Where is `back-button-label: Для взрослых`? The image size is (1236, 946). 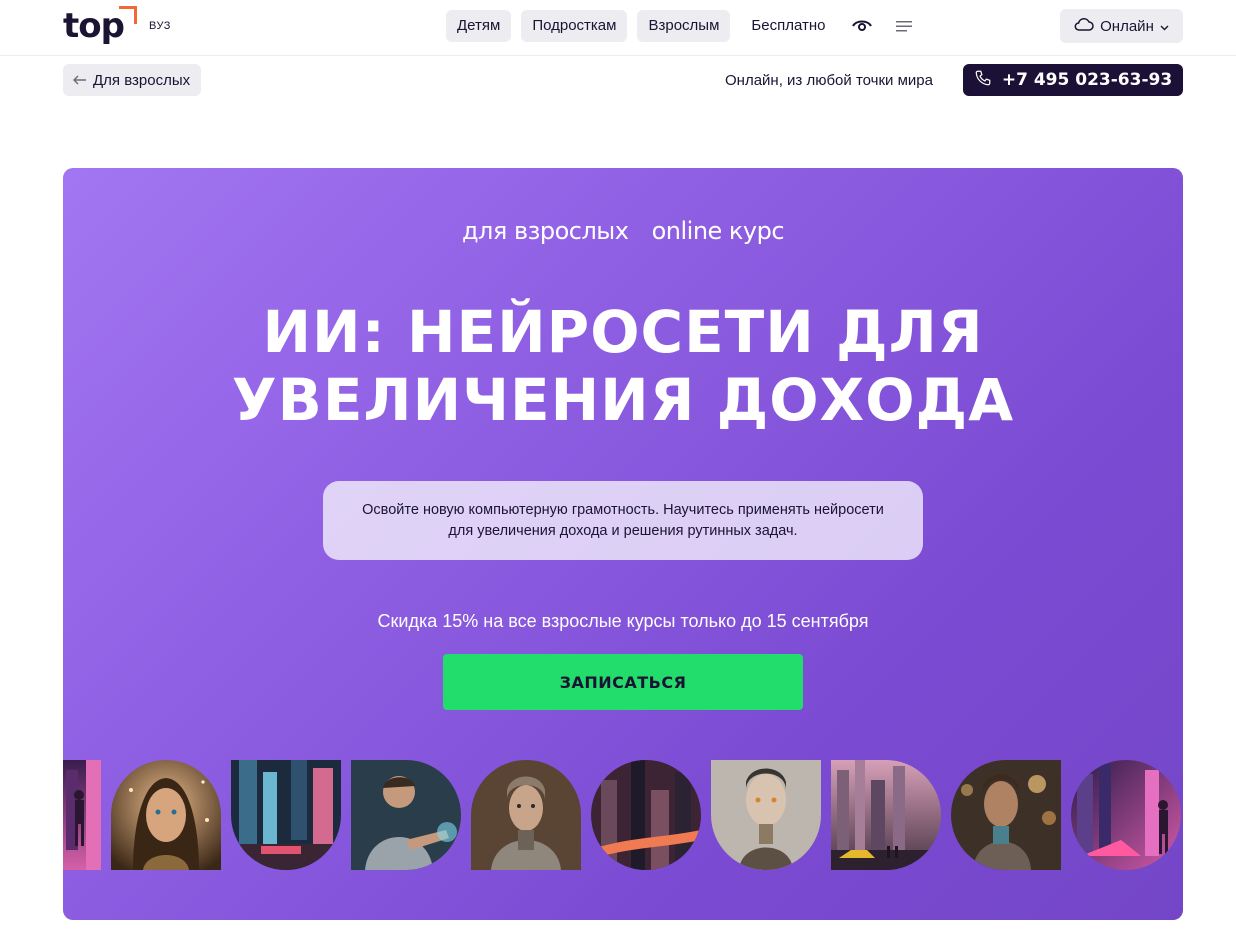
back-button-label: Для взрослых is located at coordinates (142, 80).